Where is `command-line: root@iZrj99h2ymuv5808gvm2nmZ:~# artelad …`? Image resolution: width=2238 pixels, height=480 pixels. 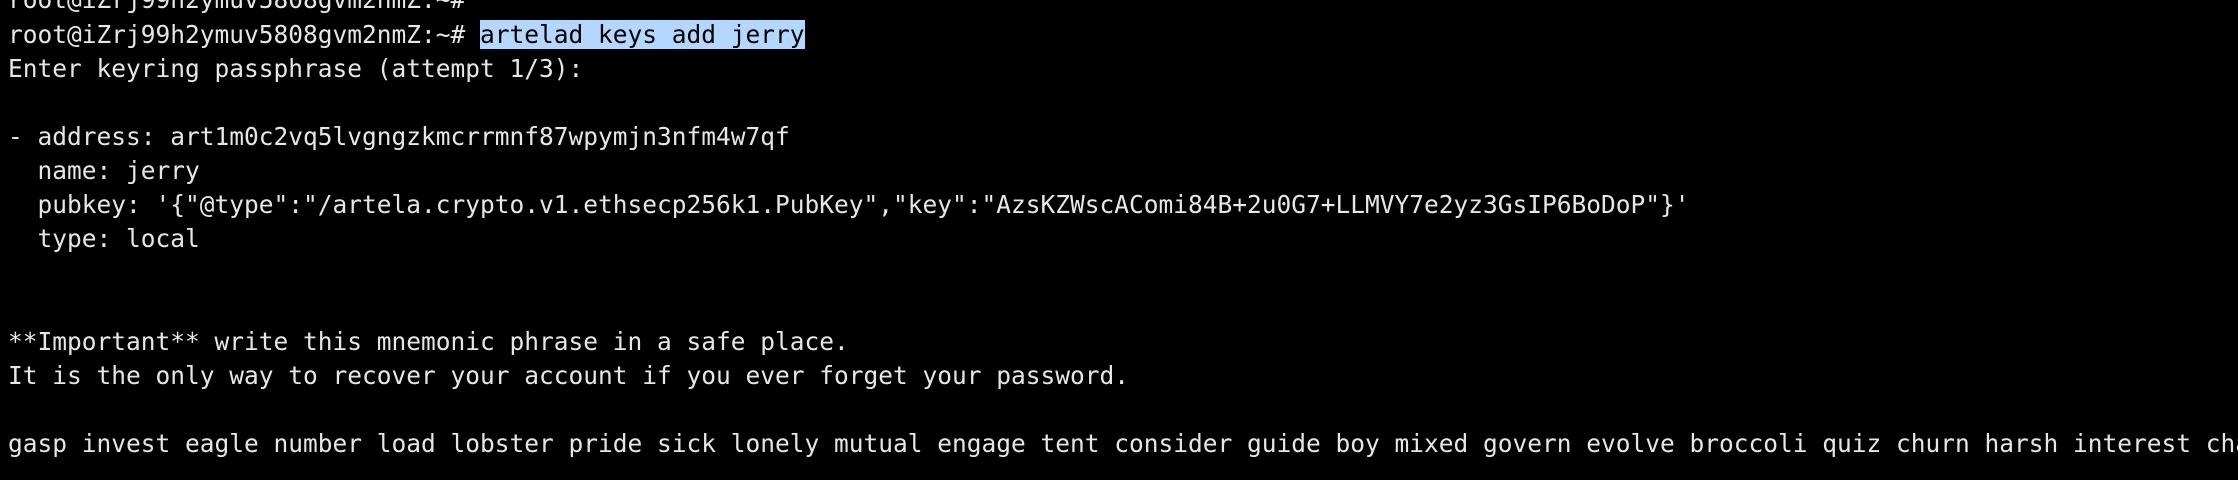
command-line: root@iZrj99h2ymuv5808gvm2nmZ:~# artelad … is located at coordinates (406, 35).